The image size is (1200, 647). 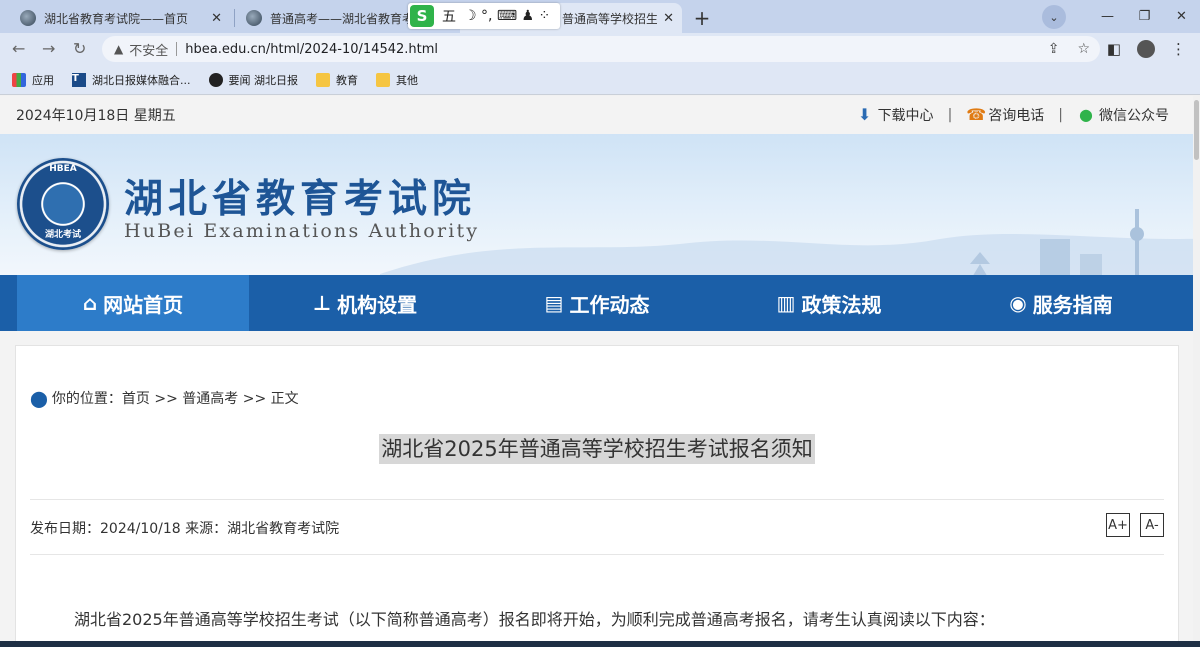 I want to click on url-text: hbea.edu.cn/html/2024-10/14542.html, so click(x=311, y=49).